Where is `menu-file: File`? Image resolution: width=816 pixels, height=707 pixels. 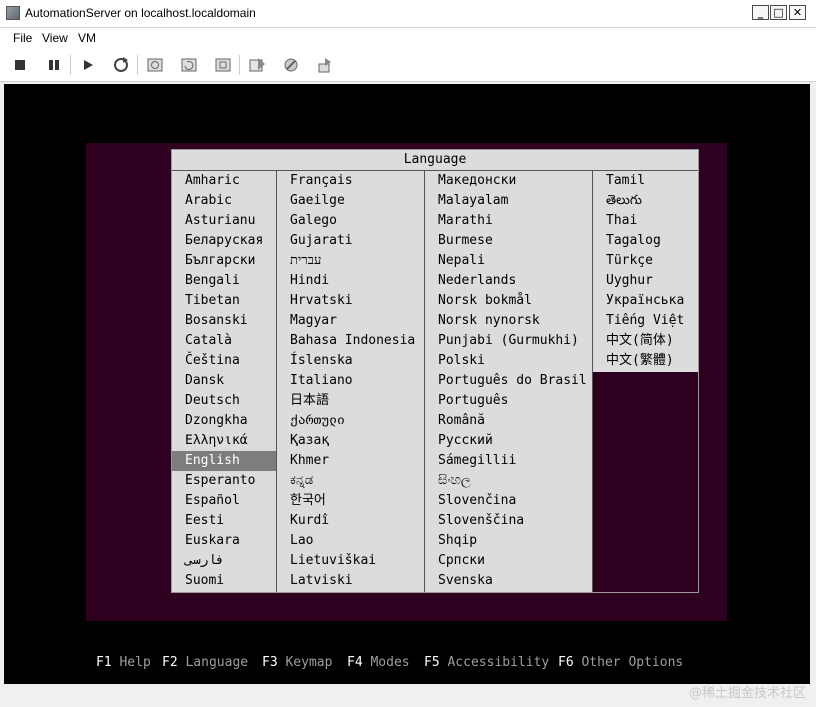
menu-file: File is located at coordinates (22, 38).